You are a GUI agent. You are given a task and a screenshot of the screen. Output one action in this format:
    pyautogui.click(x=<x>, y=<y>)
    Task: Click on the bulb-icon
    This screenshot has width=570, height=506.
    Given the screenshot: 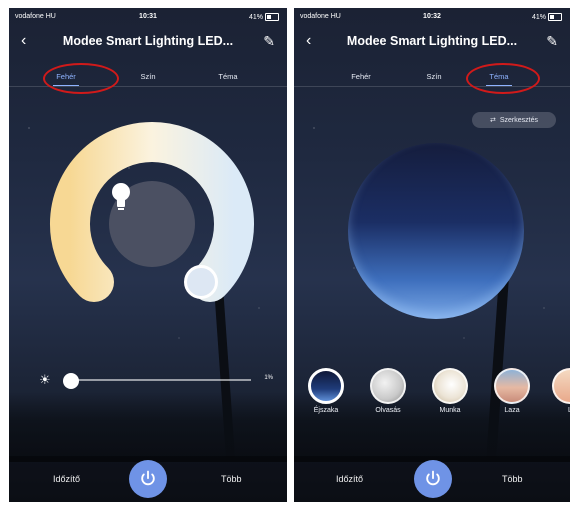 What is the action you would take?
    pyautogui.click(x=121, y=196)
    